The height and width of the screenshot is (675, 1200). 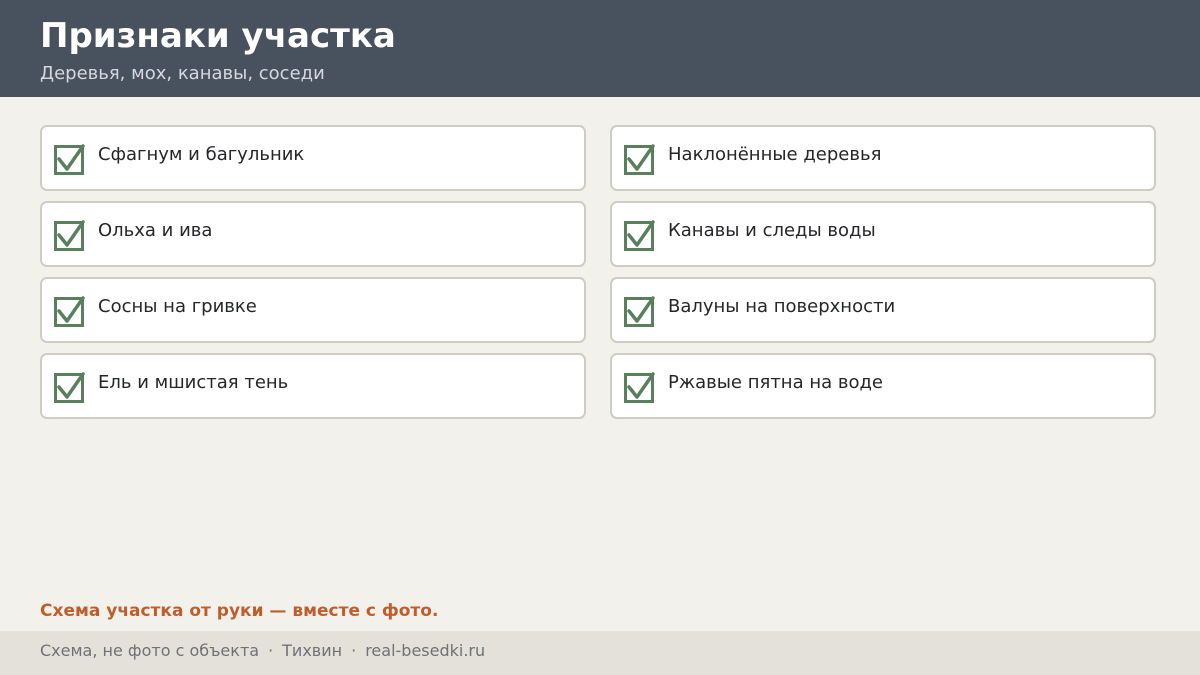 What do you see at coordinates (313, 386) in the screenshot?
I see `checklist-item: Ель и мшистая тень` at bounding box center [313, 386].